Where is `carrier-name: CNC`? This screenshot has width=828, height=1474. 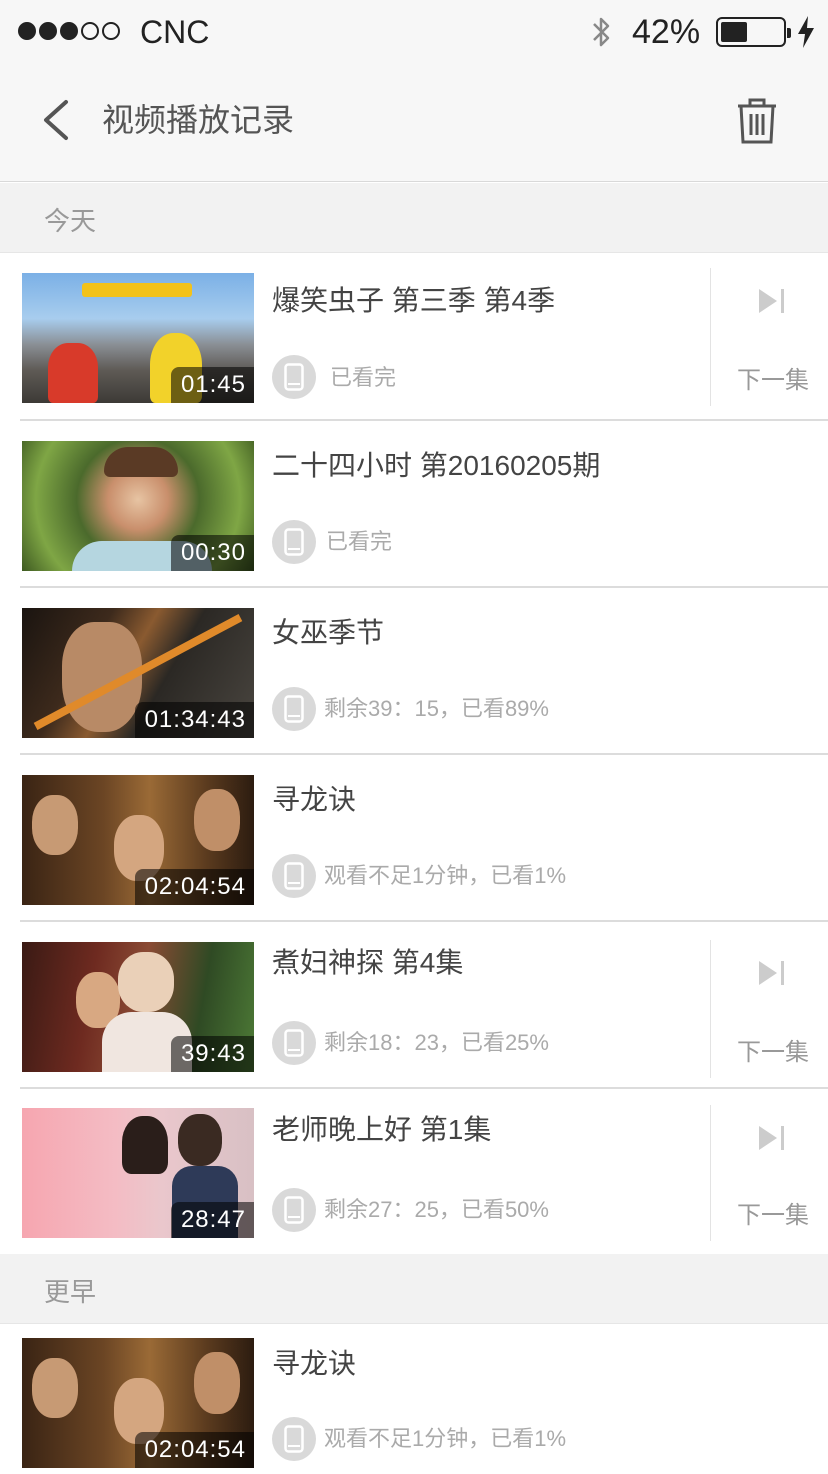
carrier-name: CNC is located at coordinates (175, 32).